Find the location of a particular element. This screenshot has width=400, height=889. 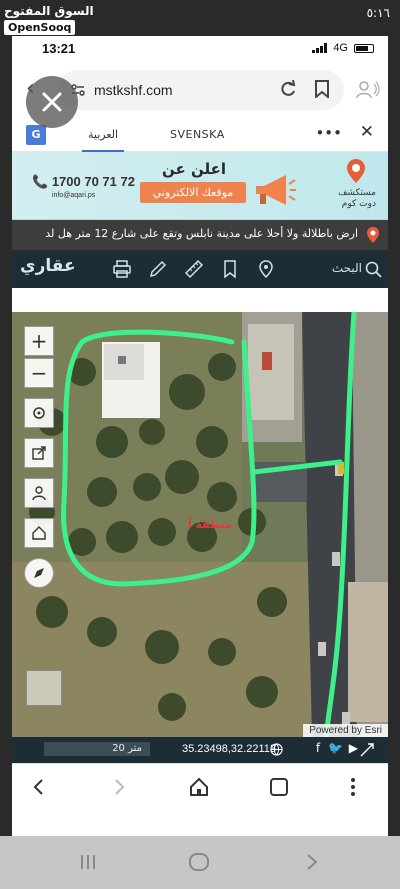

close-translate-icon: ✕ is located at coordinates (367, 132).